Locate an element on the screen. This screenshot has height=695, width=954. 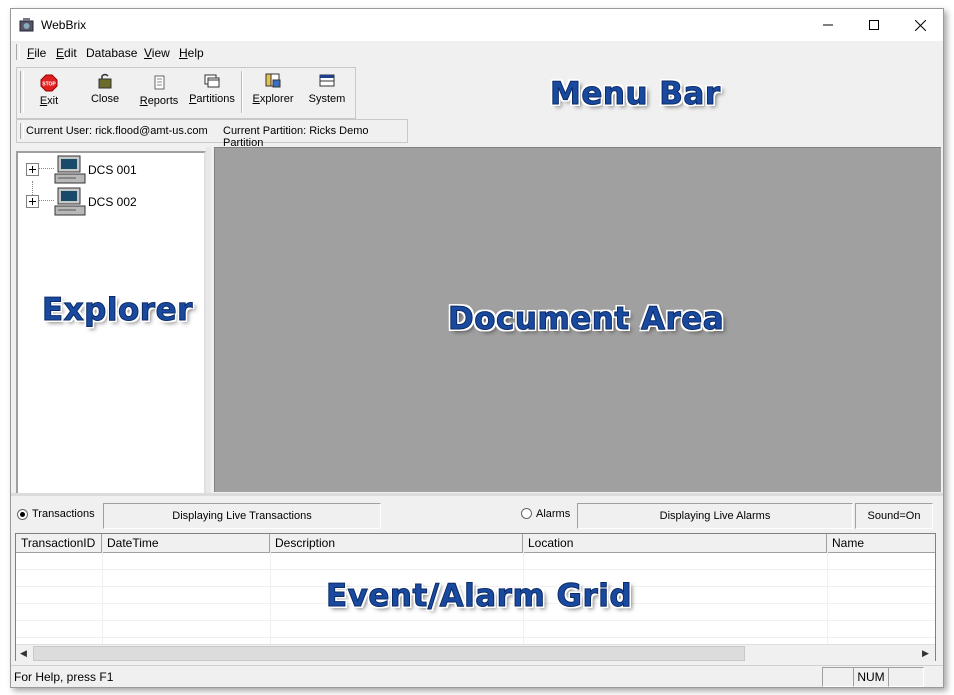
exit-button: STOP Exit is located at coordinates (49, 92).